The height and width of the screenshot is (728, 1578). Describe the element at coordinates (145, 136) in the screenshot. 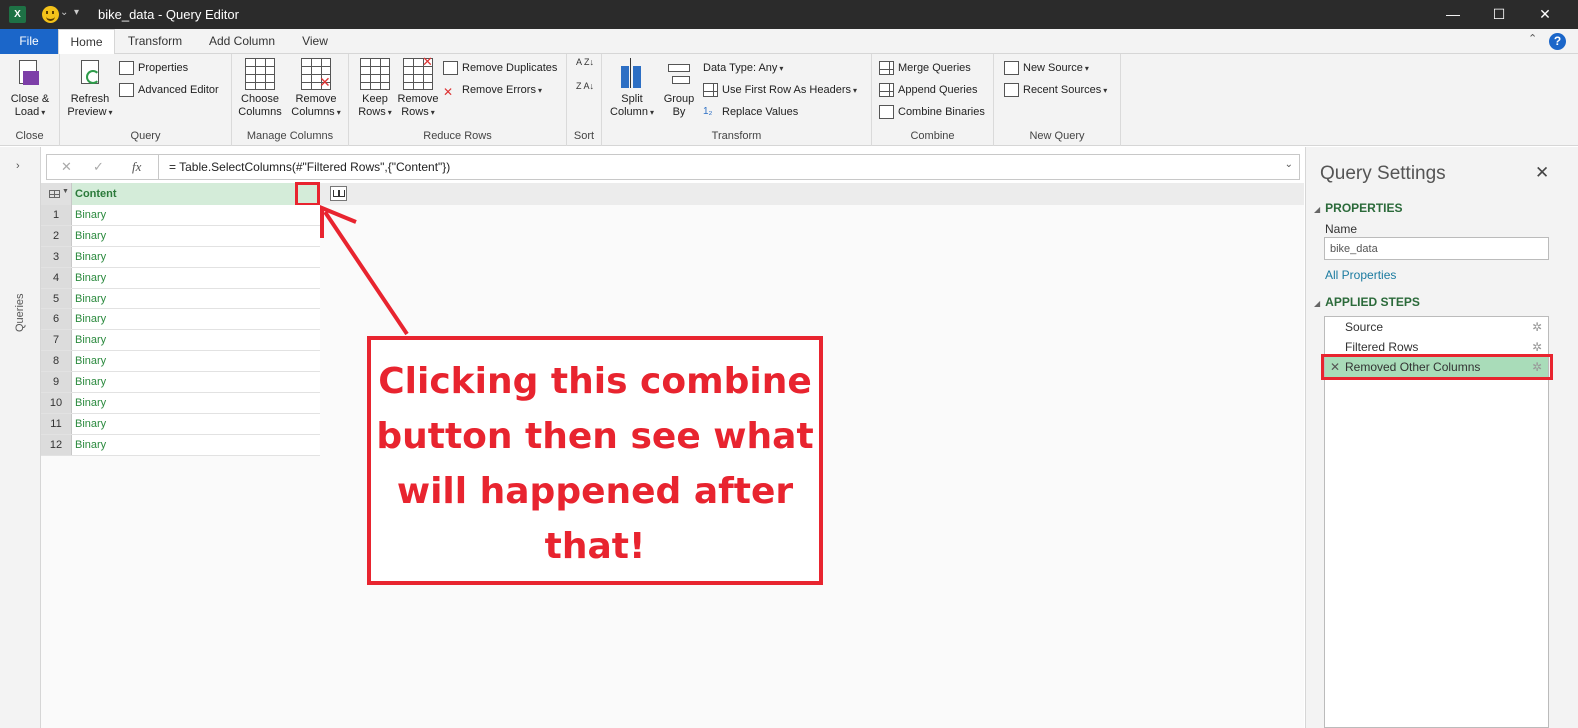

I see `group-label-query: Query` at that location.